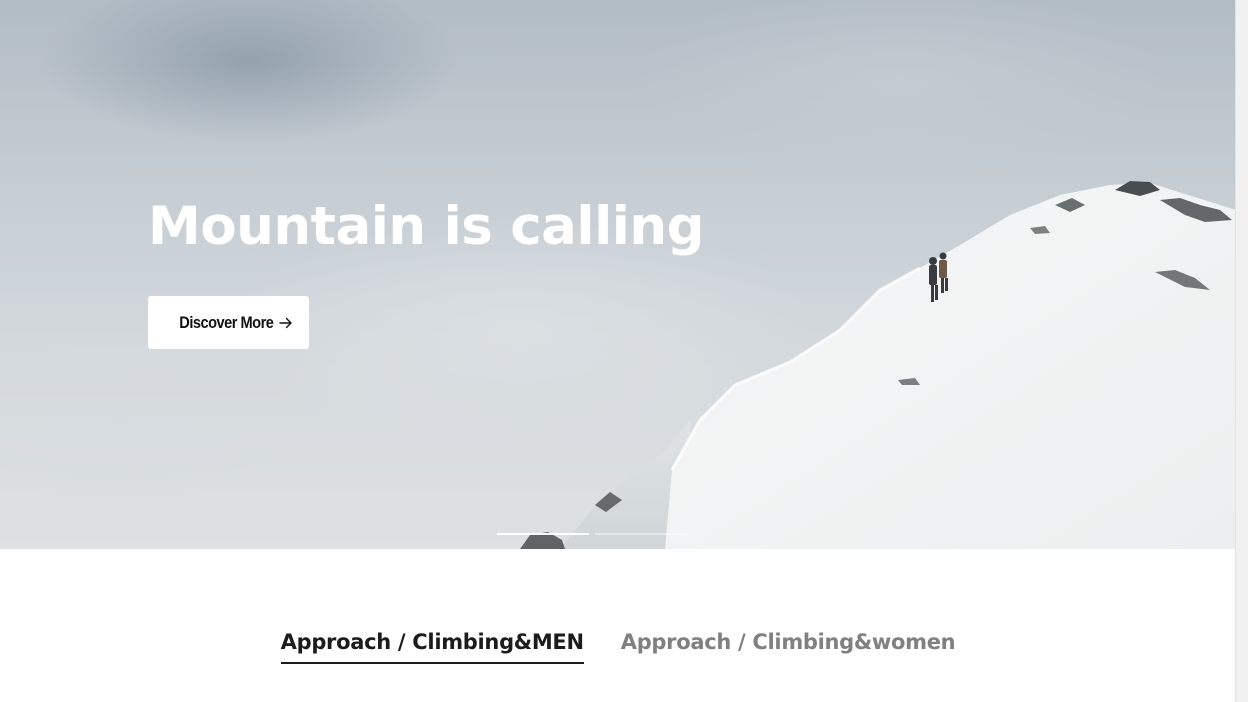 The image size is (1248, 702). Describe the element at coordinates (1241, 351) in the screenshot. I see `page-scrollbar` at that location.